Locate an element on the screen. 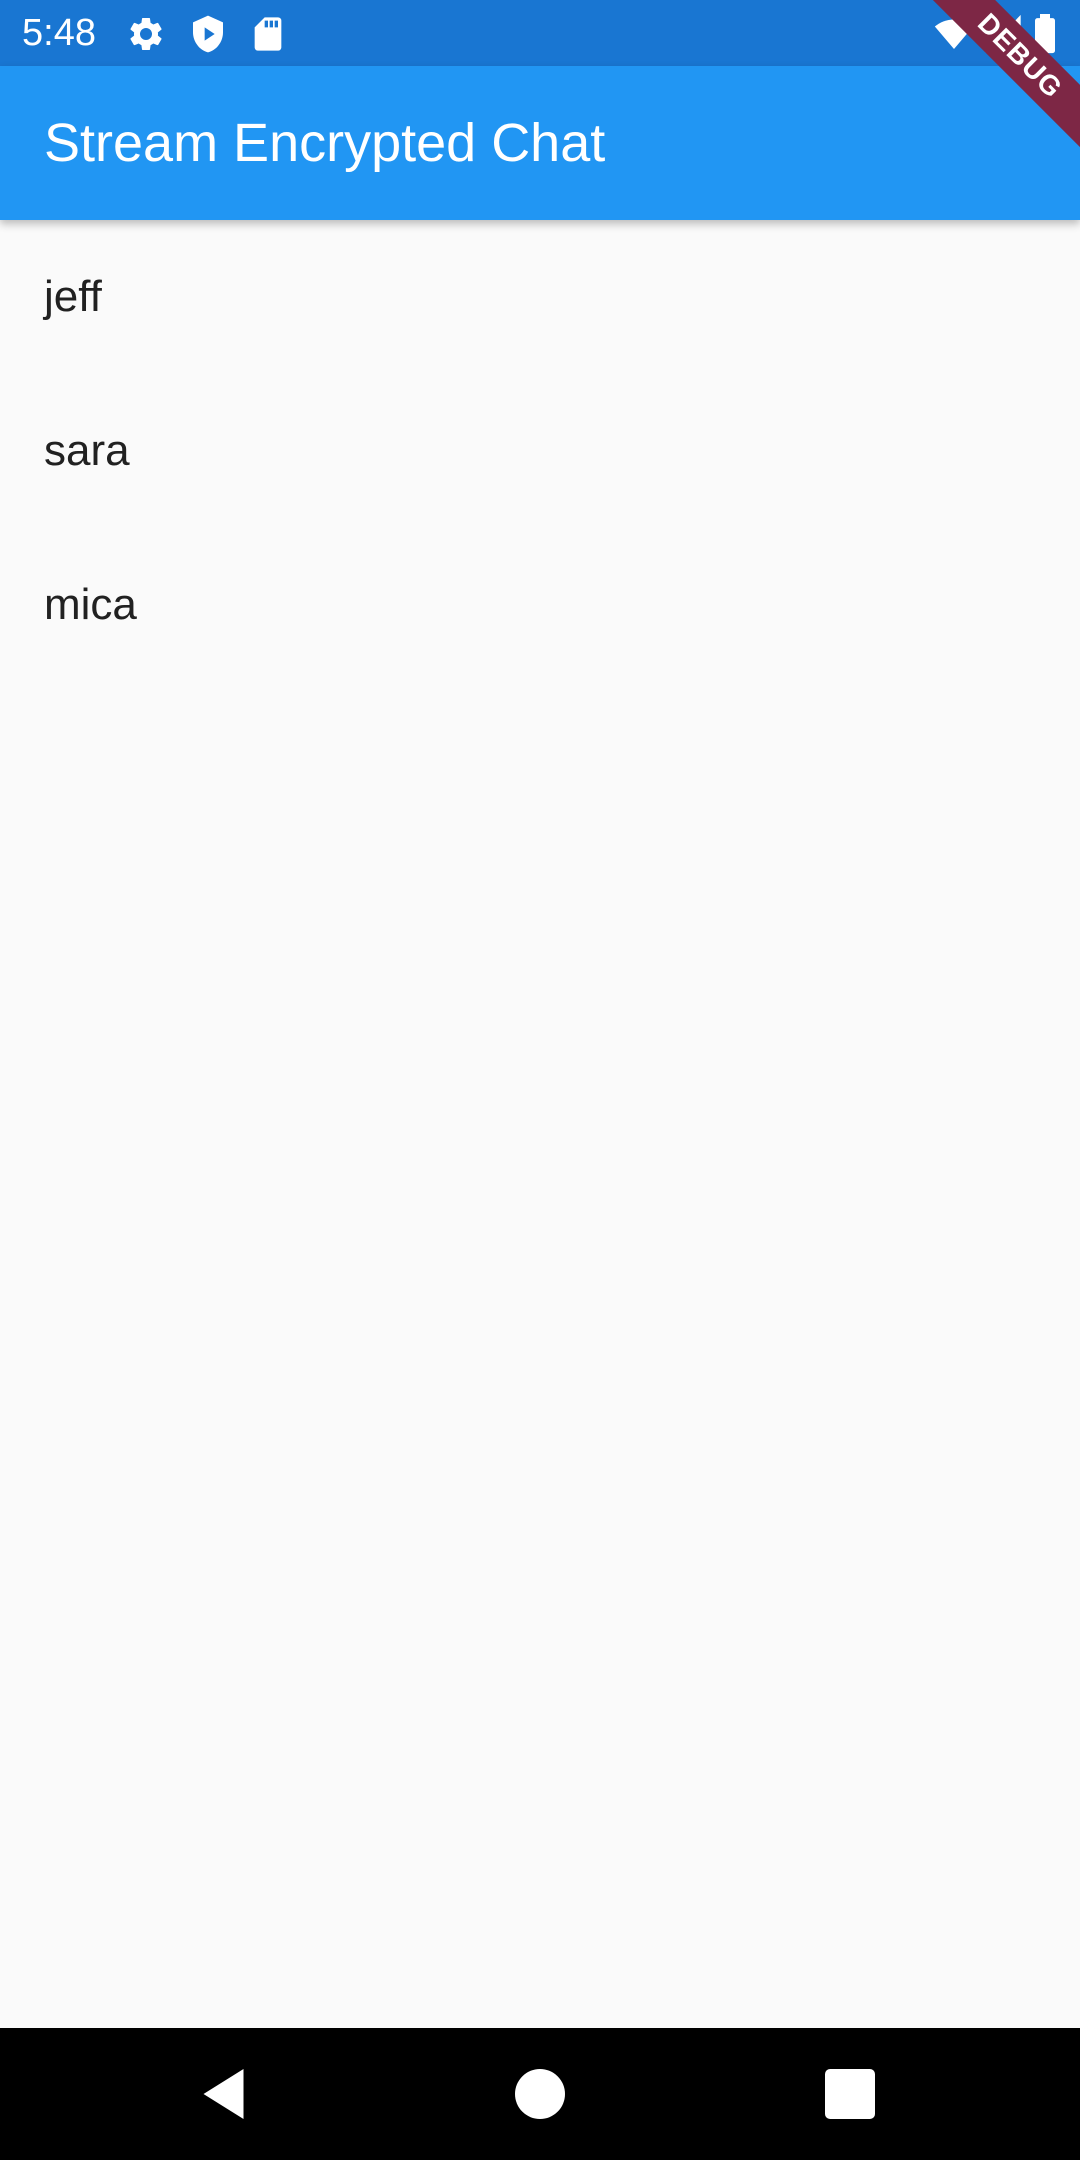 The width and height of the screenshot is (1080, 2160). list-item-user: sara is located at coordinates (540, 451).